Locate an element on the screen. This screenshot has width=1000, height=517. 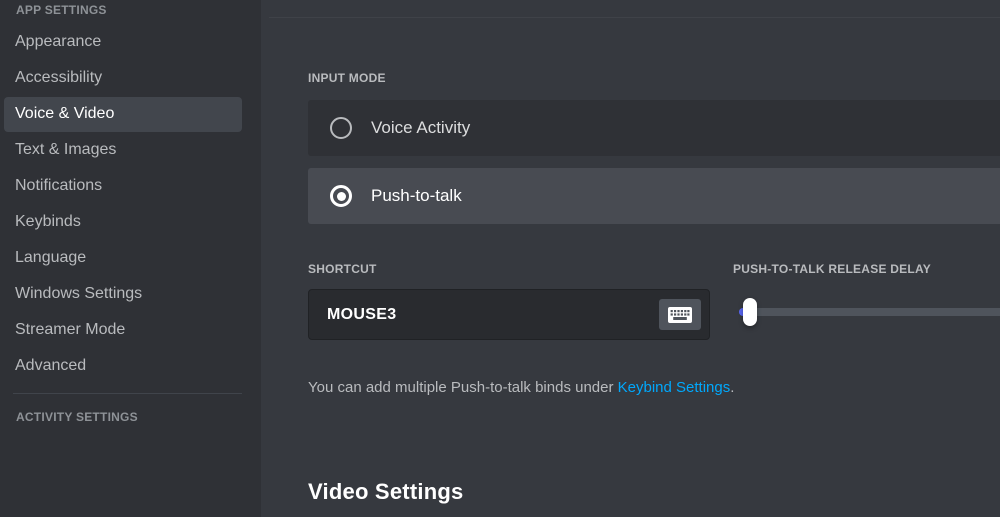
input-mode-option-voice-activity: Voice Activity is located at coordinates (654, 128).